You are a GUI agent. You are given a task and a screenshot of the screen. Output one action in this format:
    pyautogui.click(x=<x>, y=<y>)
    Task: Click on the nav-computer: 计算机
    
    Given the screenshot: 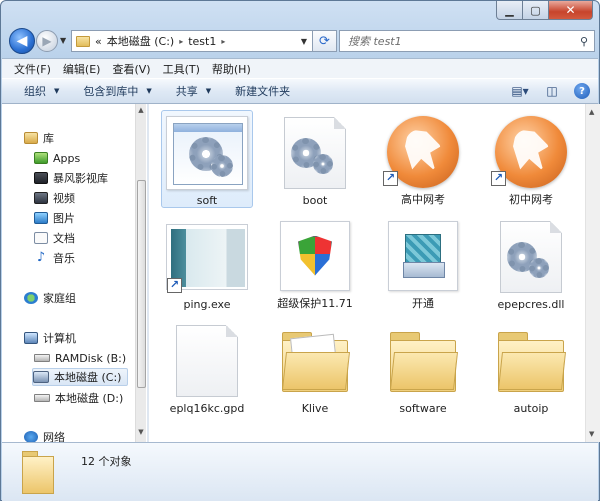 What is the action you would take?
    pyautogui.click(x=50, y=338)
    